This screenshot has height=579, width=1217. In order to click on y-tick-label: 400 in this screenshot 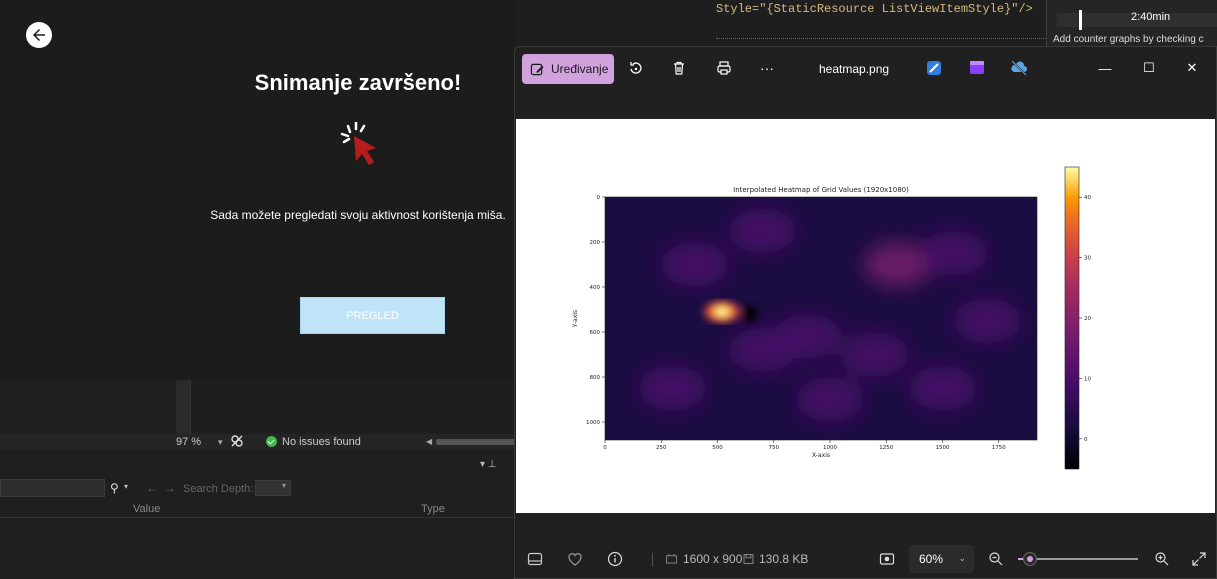, I will do `click(595, 288)`.